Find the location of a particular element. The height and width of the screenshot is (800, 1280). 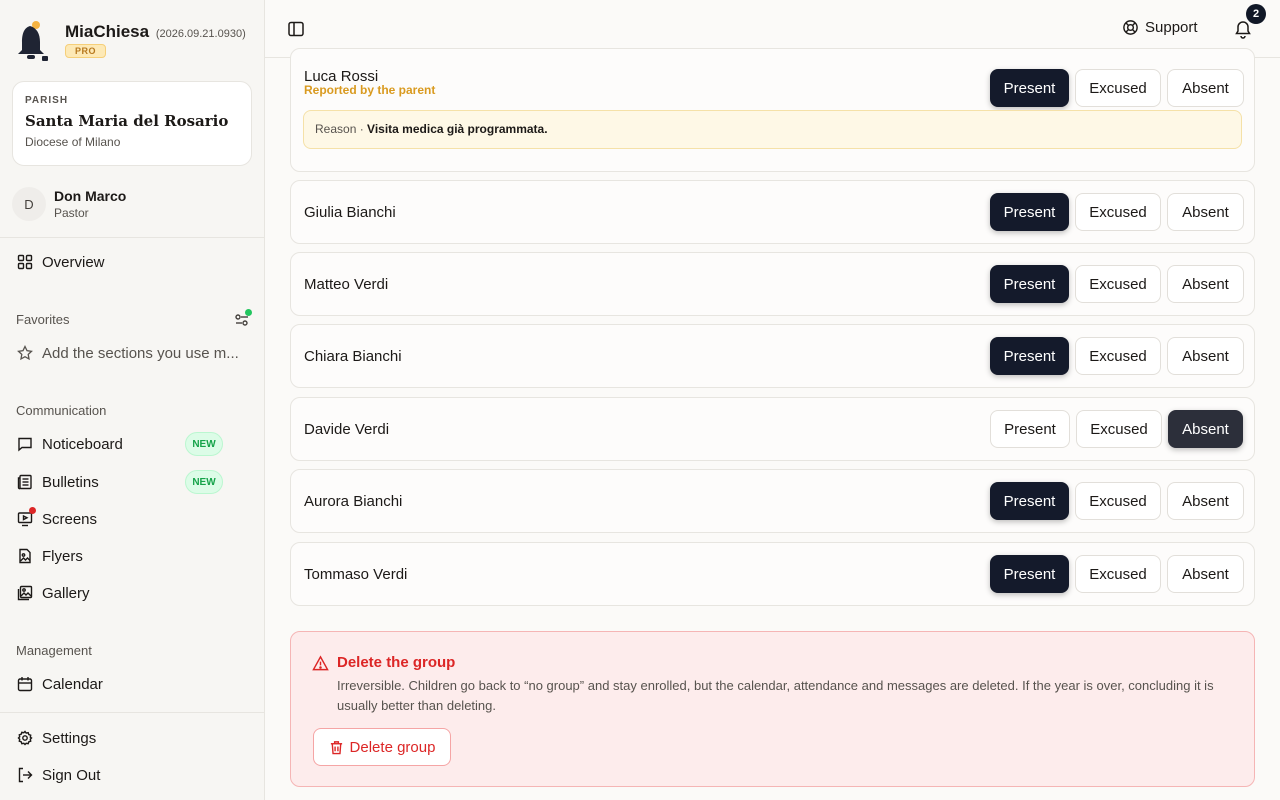

parish-label: PARISH is located at coordinates (47, 100).